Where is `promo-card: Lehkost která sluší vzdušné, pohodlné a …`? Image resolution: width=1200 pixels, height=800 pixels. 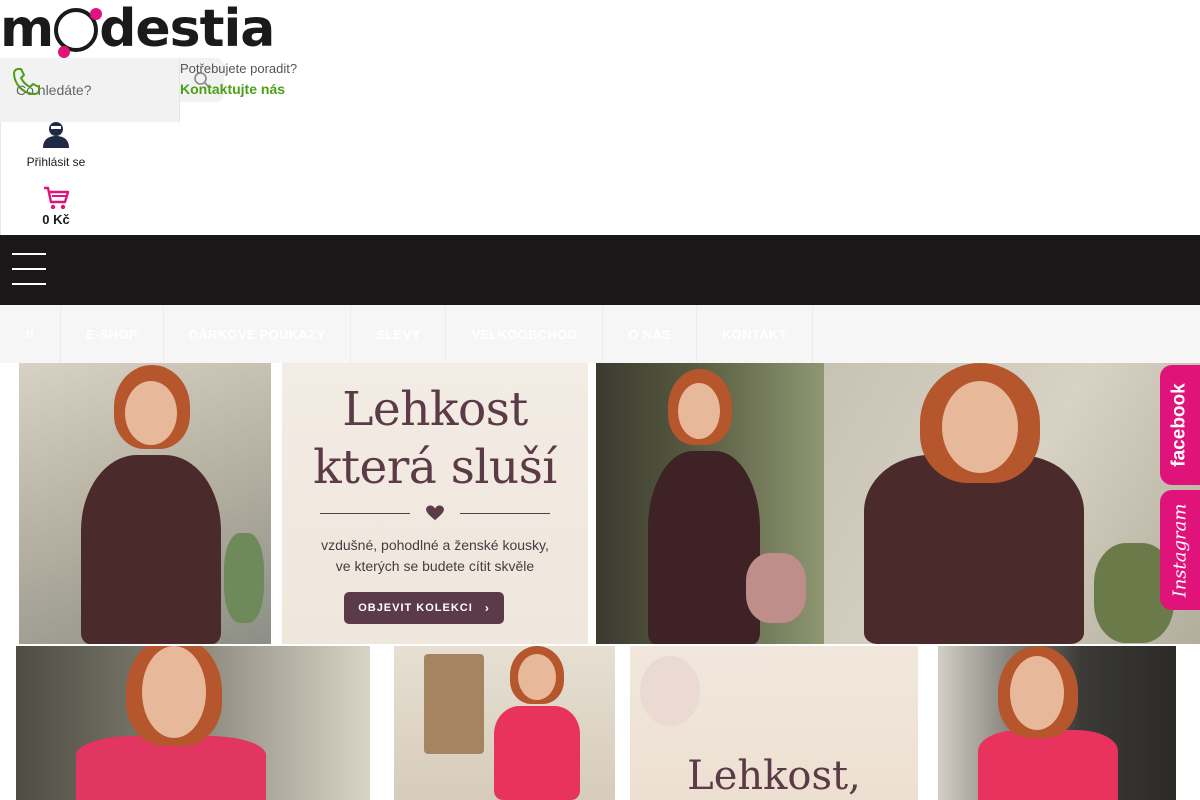 promo-card: Lehkost která sluší vzdušné, pohodlné a … is located at coordinates (435, 503).